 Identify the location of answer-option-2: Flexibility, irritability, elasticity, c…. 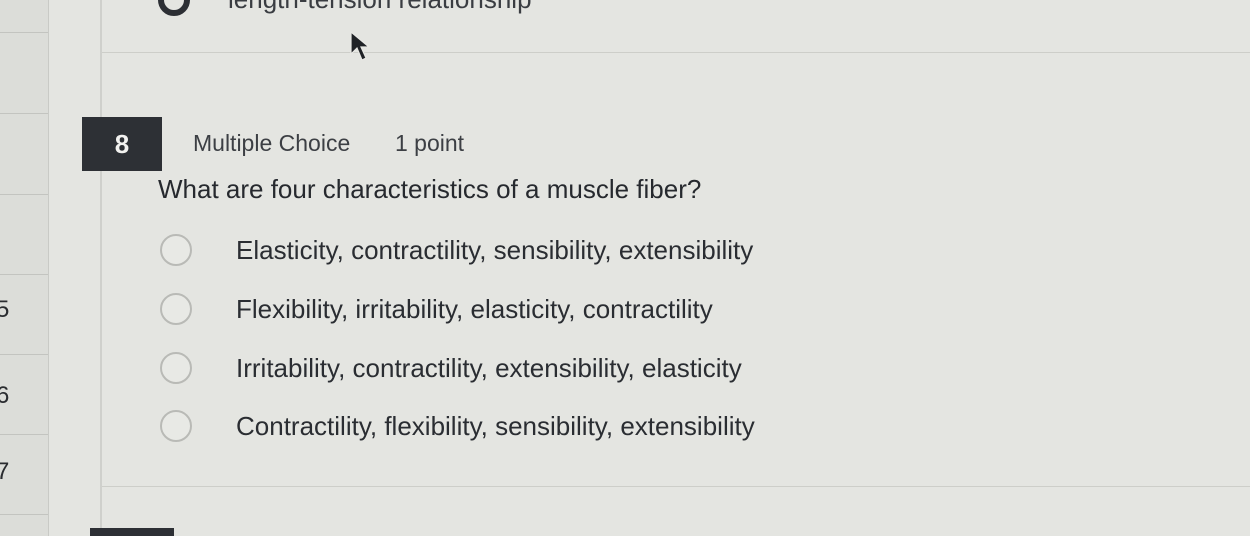
(436, 309).